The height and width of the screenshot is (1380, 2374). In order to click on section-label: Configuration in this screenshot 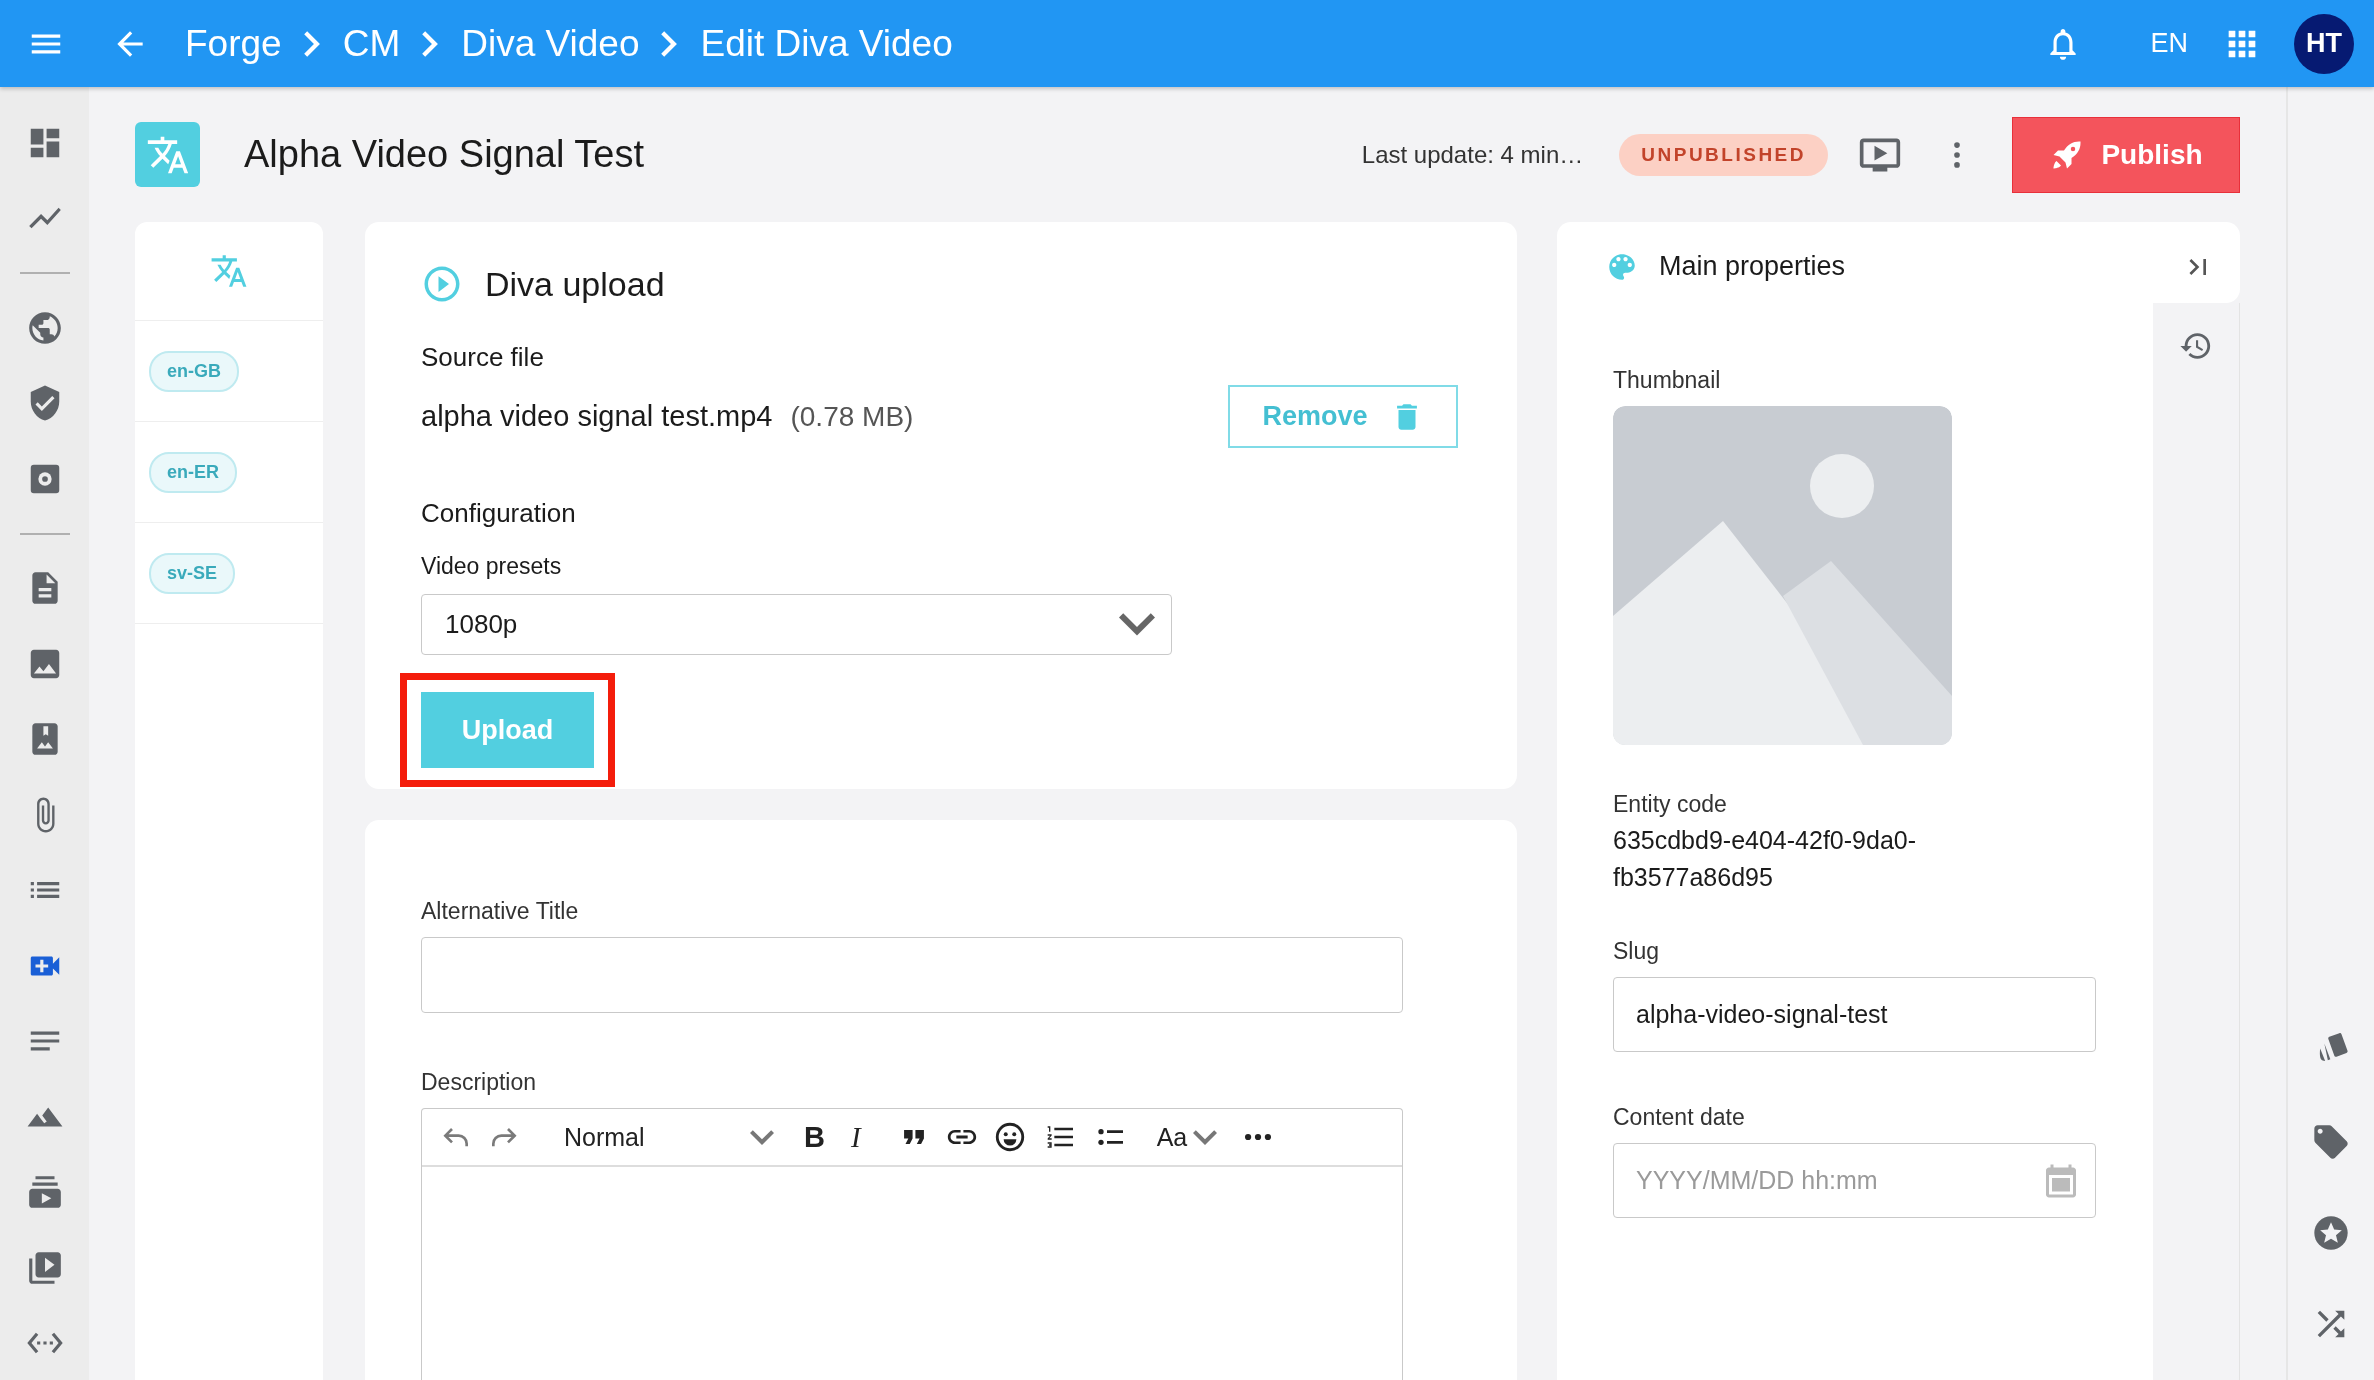, I will do `click(499, 513)`.